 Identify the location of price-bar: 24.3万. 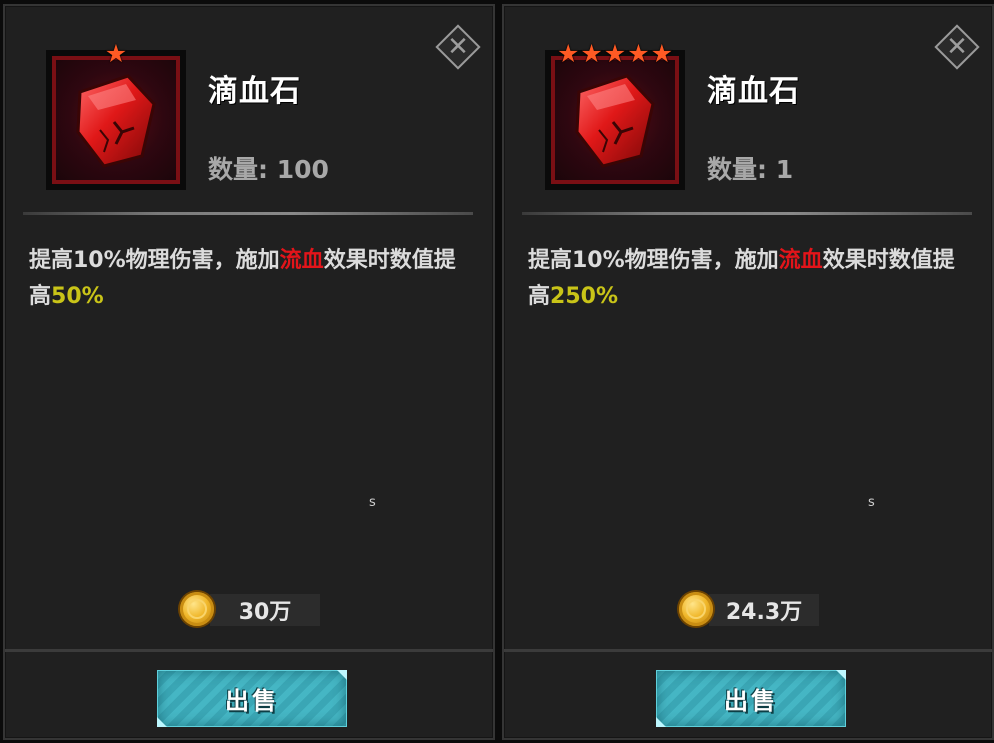
(764, 610).